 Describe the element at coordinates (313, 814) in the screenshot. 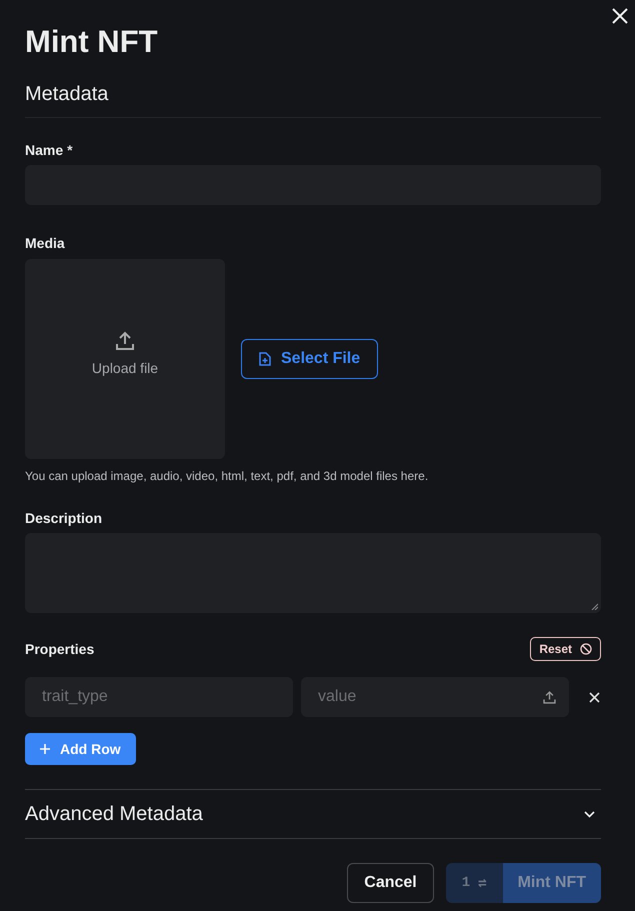

I see `advanced-metadata-header: Advanced Metadata` at that location.